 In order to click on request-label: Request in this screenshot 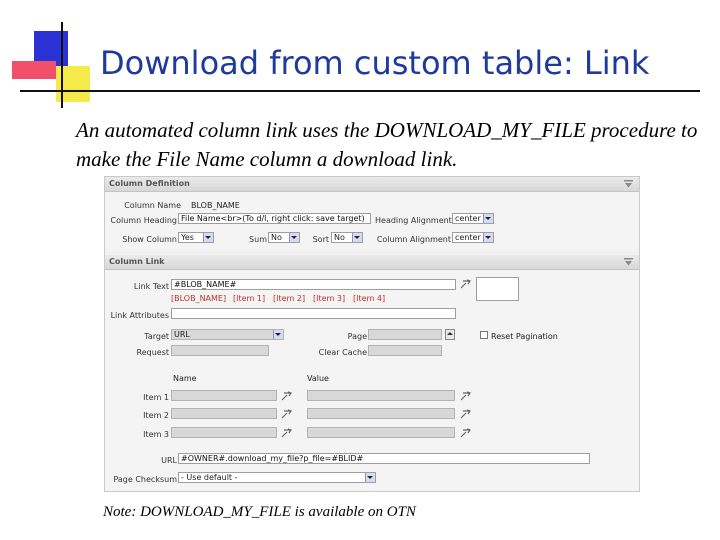, I will do `click(153, 352)`.